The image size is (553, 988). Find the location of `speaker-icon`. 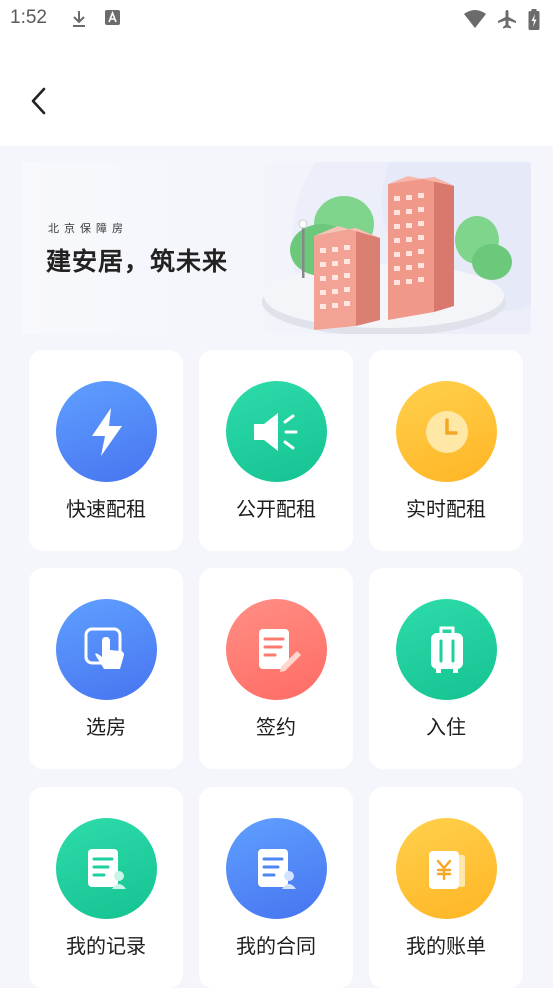

speaker-icon is located at coordinates (276, 431).